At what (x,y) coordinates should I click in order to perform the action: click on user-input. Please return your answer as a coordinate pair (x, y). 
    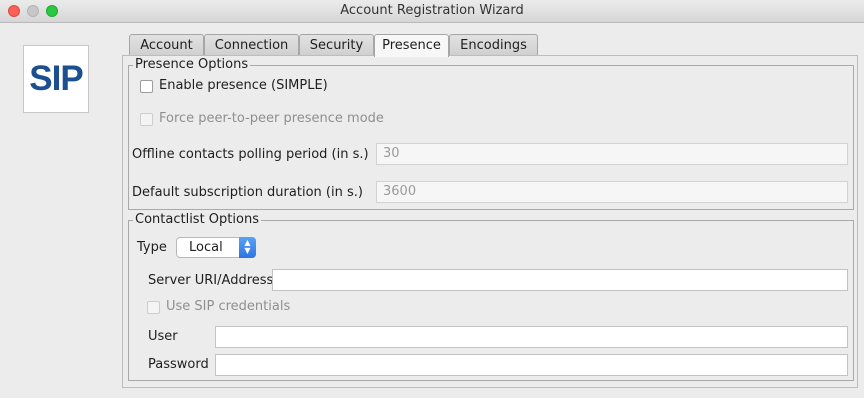
    Looking at the image, I should click on (531, 337).